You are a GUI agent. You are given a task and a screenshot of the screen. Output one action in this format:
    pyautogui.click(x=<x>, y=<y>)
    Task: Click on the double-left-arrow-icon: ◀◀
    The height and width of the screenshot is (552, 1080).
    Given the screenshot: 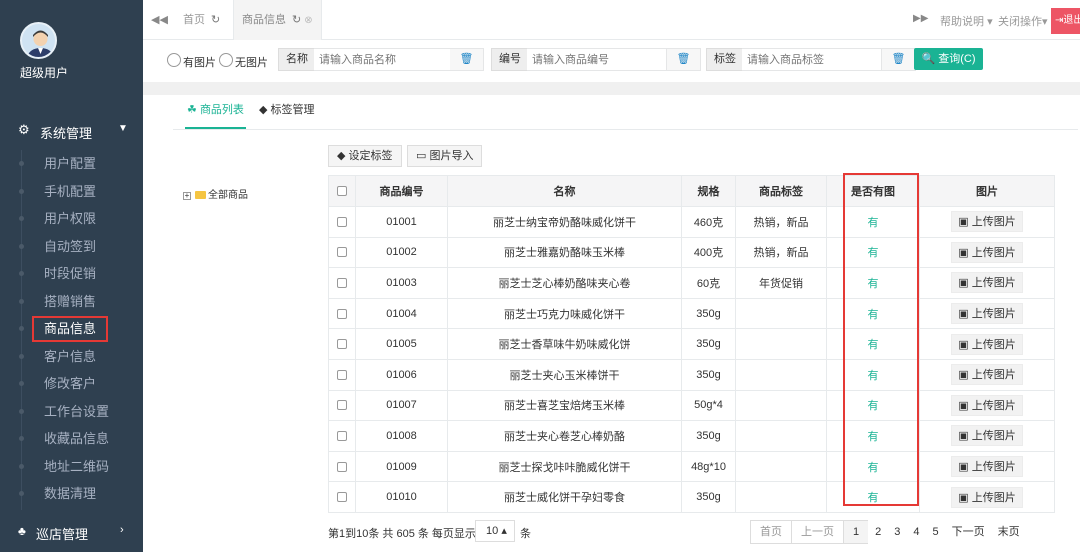 What is the action you would take?
    pyautogui.click(x=159, y=19)
    